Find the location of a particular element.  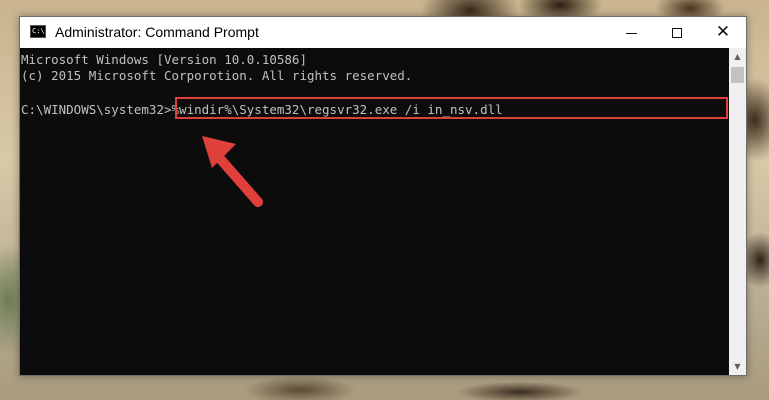

maximize-icon is located at coordinates (677, 32).